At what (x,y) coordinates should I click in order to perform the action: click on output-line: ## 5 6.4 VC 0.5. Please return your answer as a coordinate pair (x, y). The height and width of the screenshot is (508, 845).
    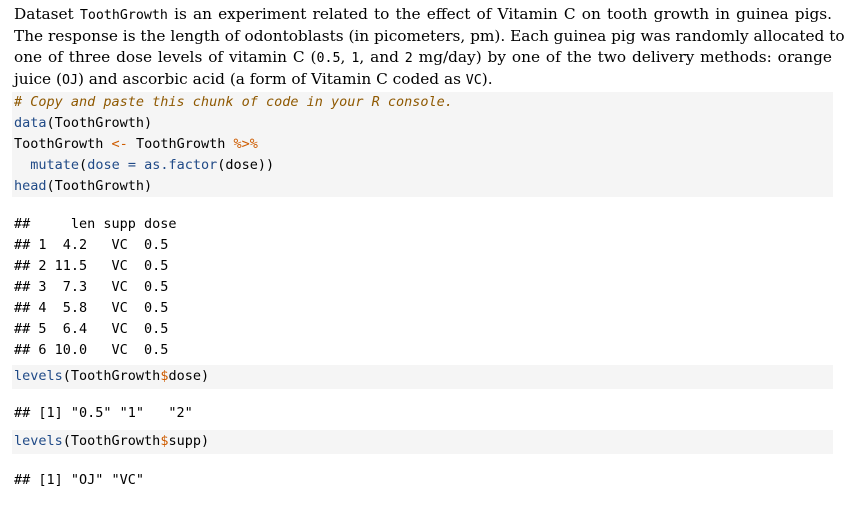
    Looking at the image, I should click on (91, 329).